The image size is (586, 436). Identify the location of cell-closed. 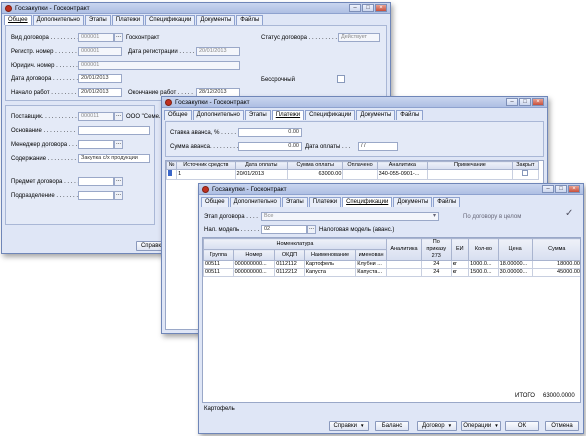
(525, 174).